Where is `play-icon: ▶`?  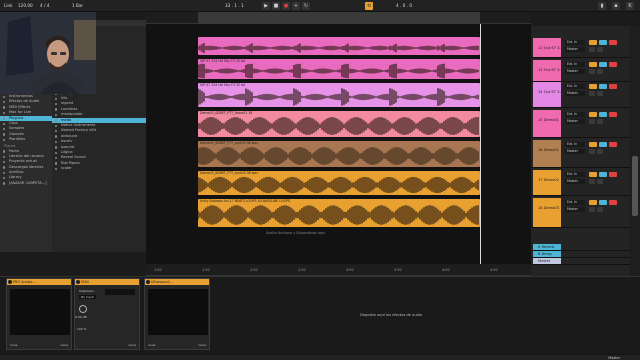
play-icon: ▶ is located at coordinates (266, 6).